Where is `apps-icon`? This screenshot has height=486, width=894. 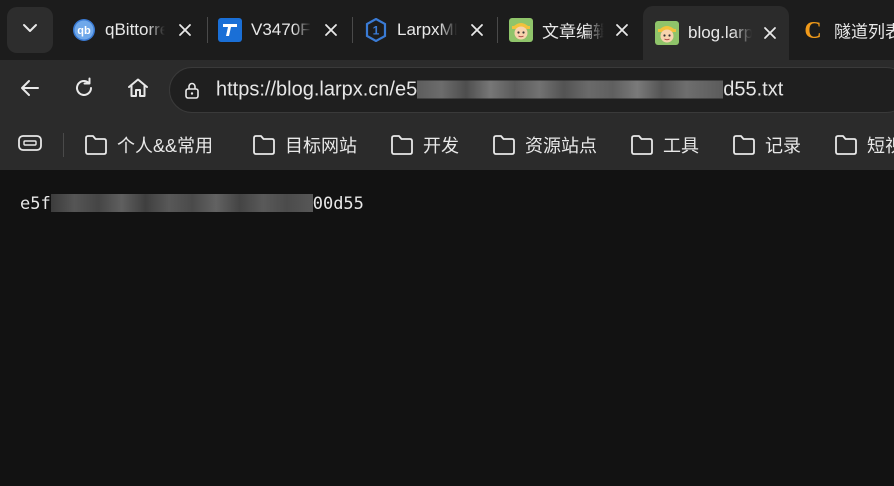
apps-icon is located at coordinates (30, 145).